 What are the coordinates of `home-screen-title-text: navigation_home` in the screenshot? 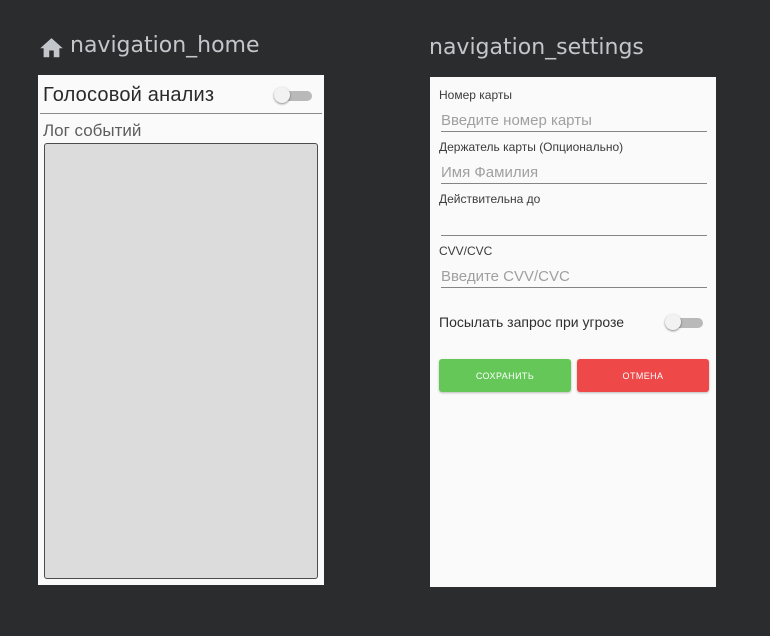 It's located at (165, 45).